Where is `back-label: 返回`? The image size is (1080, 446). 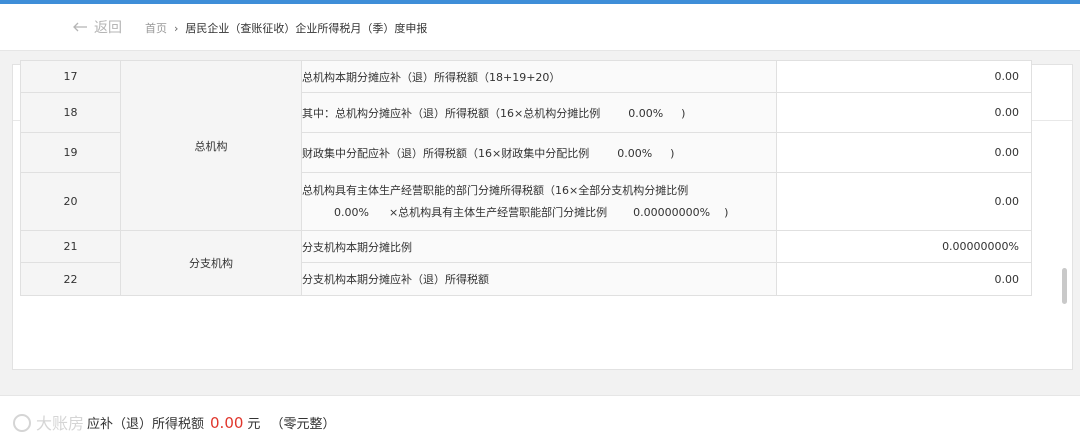
back-label: 返回 is located at coordinates (108, 28).